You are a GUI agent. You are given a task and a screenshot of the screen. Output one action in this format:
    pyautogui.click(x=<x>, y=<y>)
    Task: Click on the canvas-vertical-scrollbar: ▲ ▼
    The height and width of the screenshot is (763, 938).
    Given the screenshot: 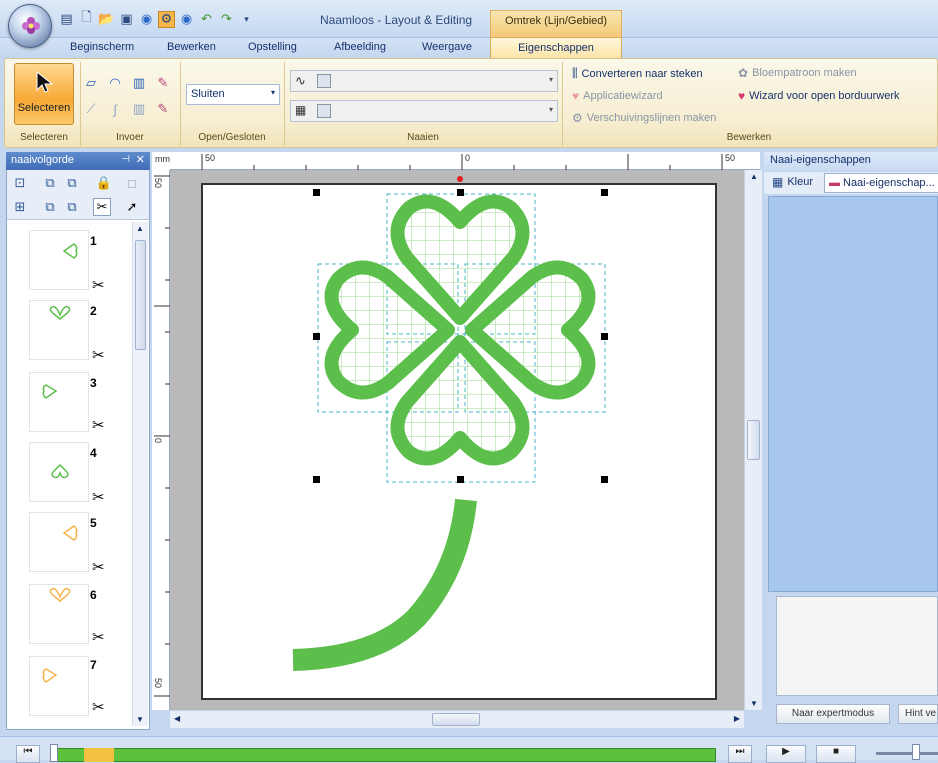 What is the action you would take?
    pyautogui.click(x=753, y=440)
    